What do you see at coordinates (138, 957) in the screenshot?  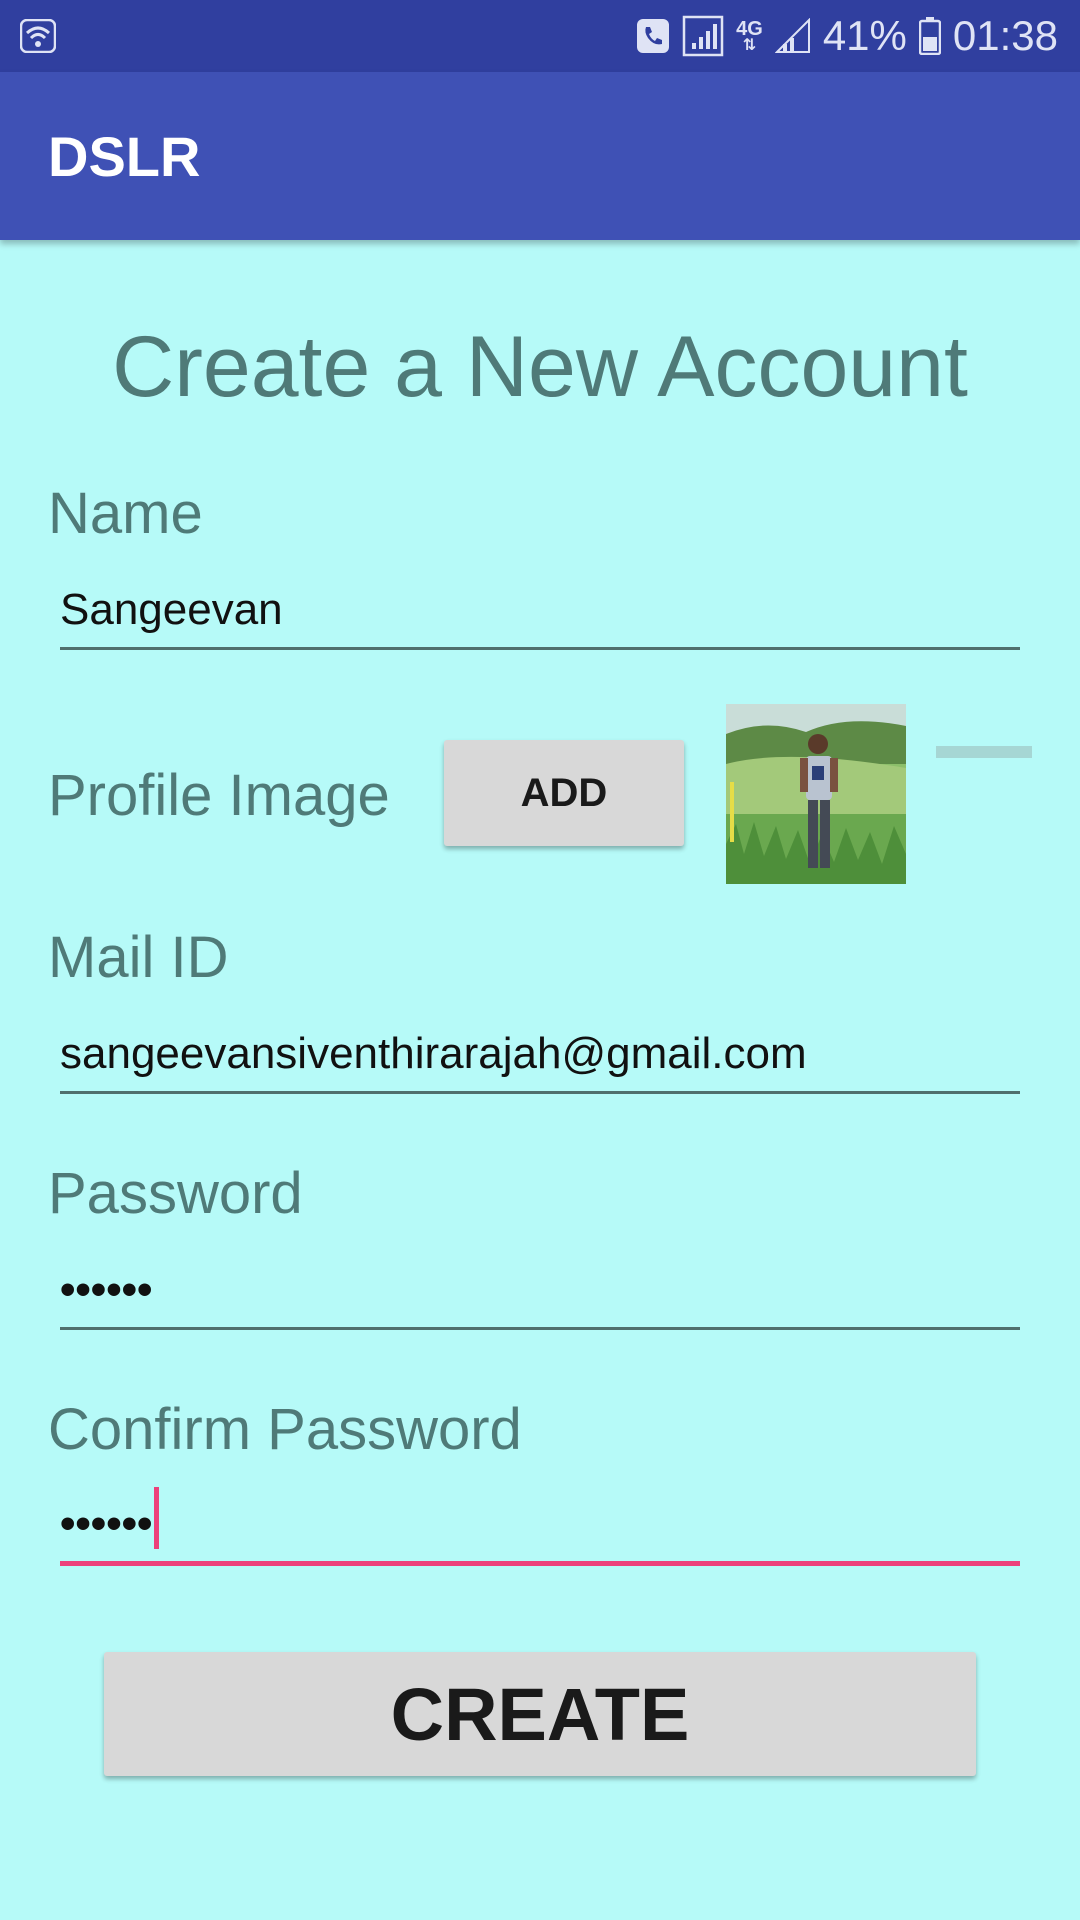 I see `mail-id-label: Mail ID` at bounding box center [138, 957].